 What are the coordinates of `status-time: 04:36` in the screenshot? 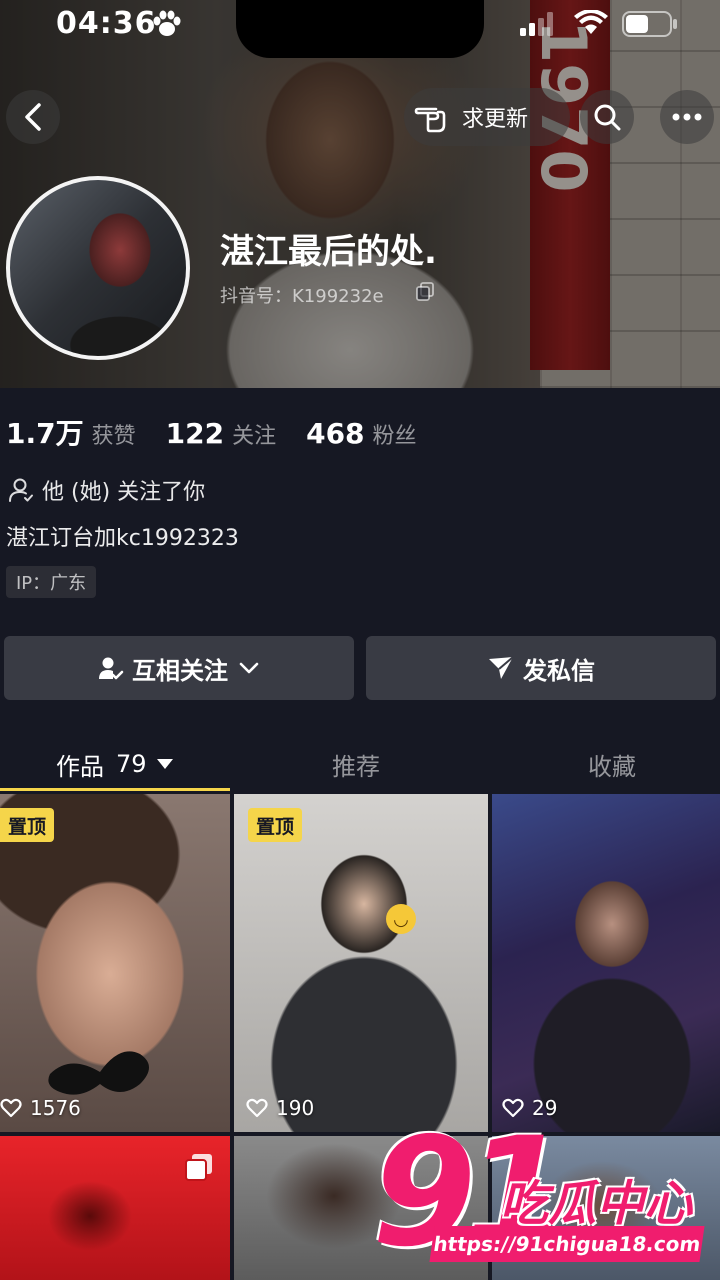 It's located at (106, 23).